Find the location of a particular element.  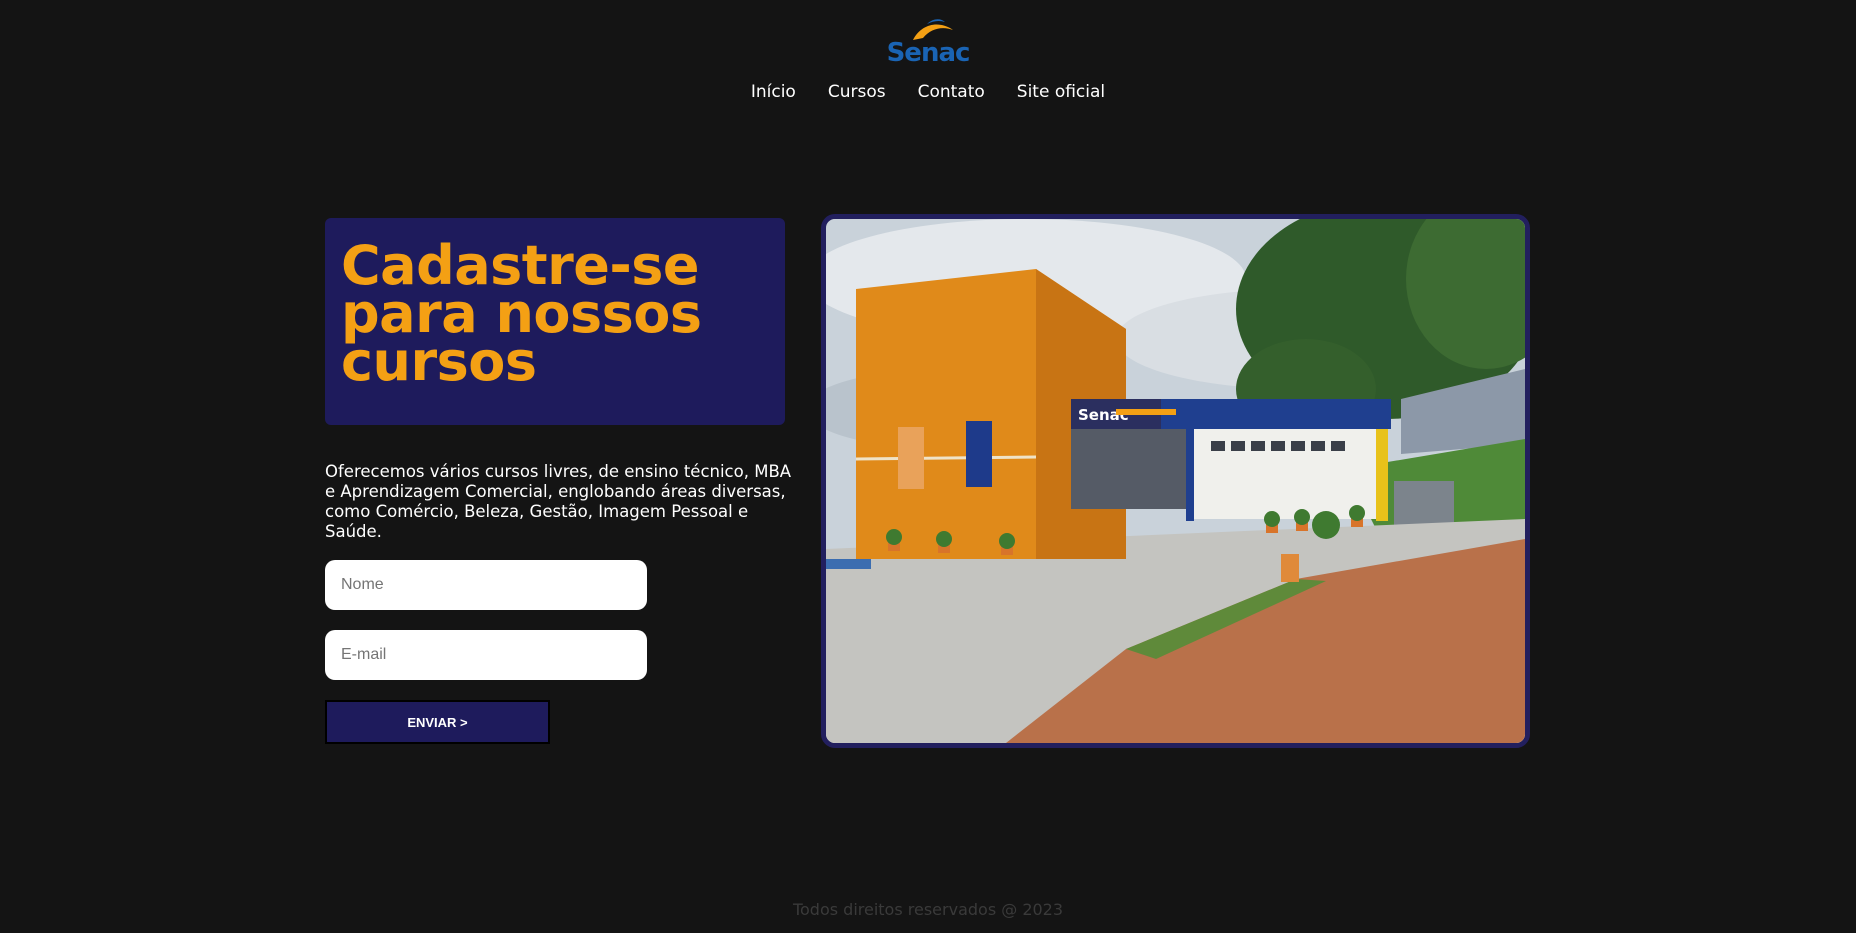

logo-text: Senac is located at coordinates (928, 53).